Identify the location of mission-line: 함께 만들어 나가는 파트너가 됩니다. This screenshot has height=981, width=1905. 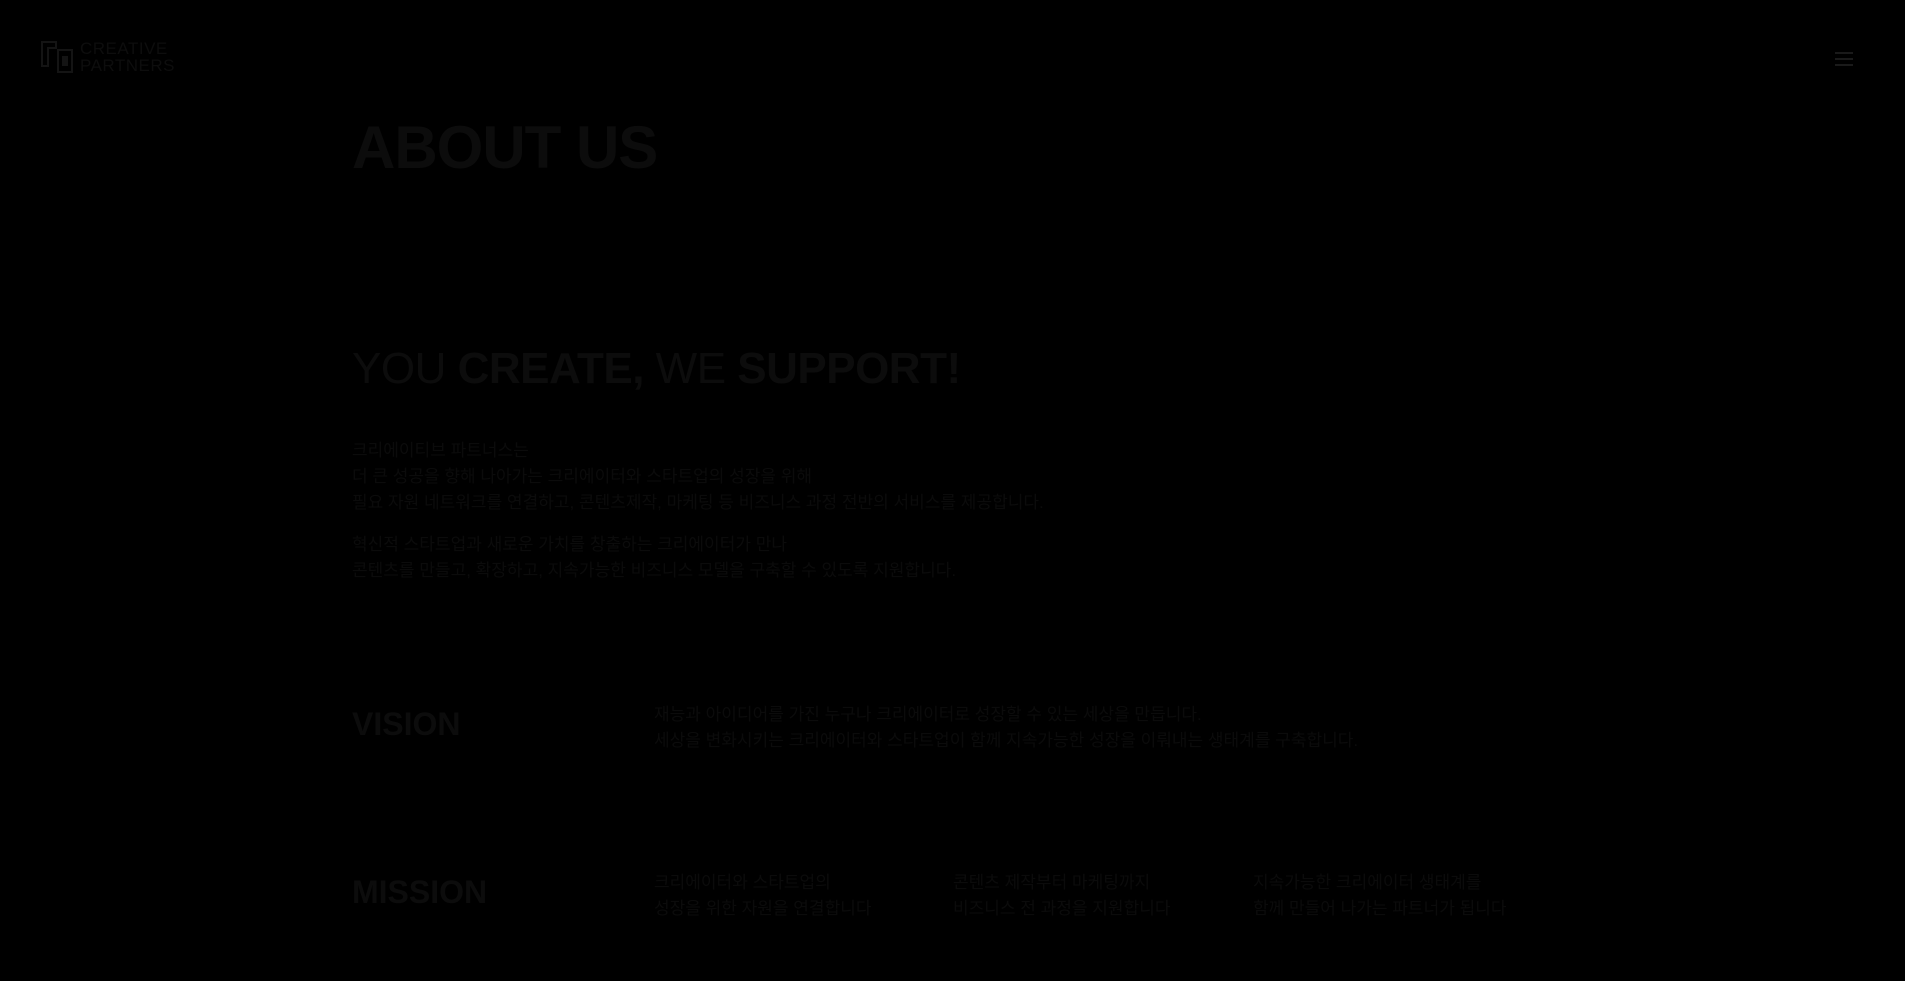
(1380, 908).